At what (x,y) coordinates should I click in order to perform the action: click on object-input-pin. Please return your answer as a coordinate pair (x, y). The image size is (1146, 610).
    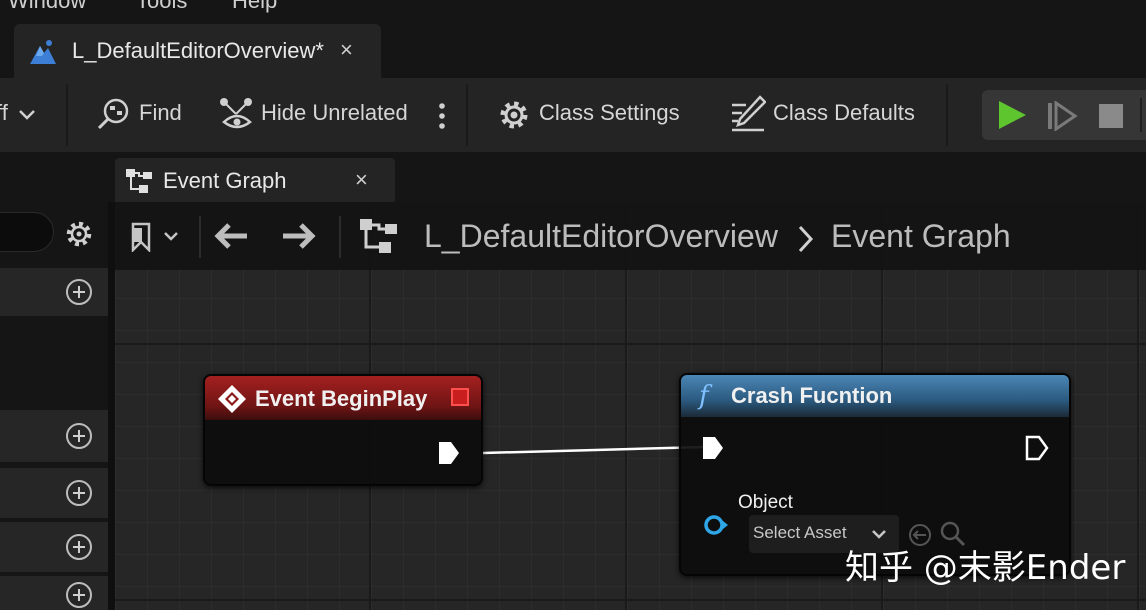
    Looking at the image, I should click on (717, 525).